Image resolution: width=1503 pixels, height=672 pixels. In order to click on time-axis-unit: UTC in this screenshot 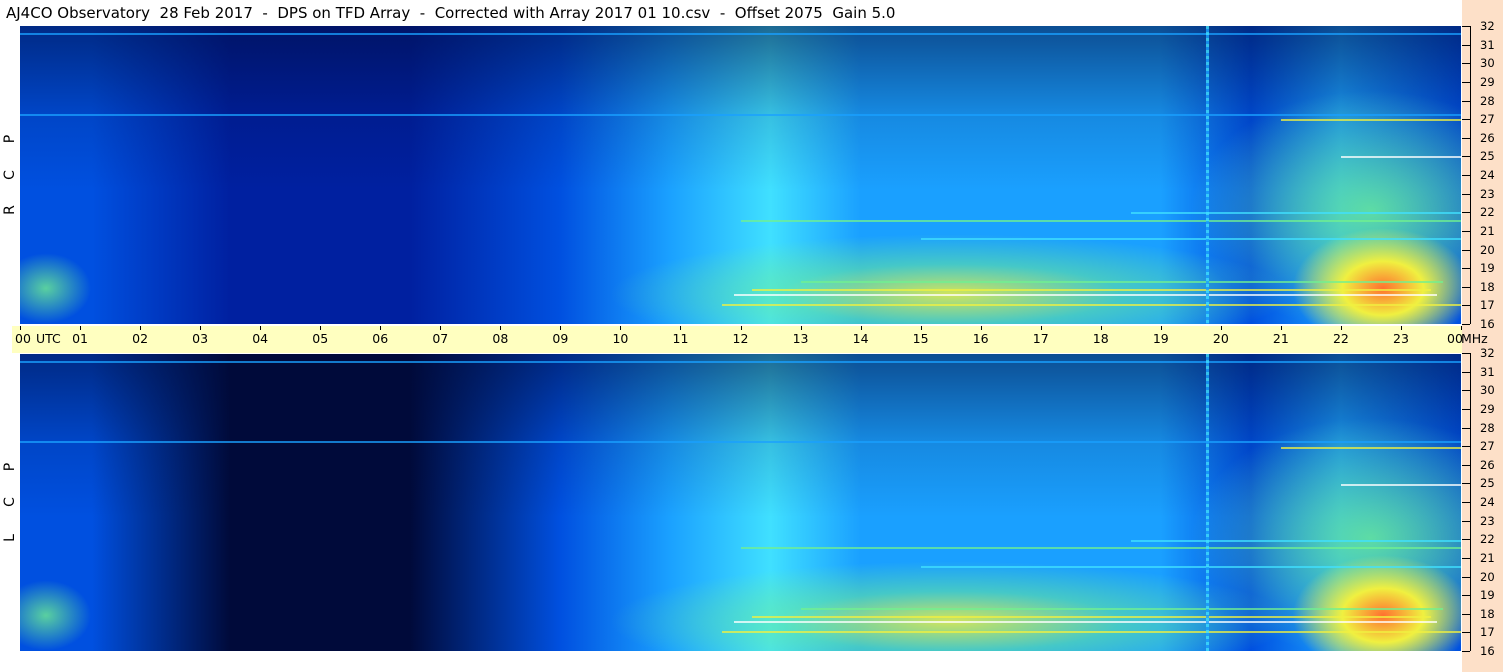, I will do `click(48, 338)`.